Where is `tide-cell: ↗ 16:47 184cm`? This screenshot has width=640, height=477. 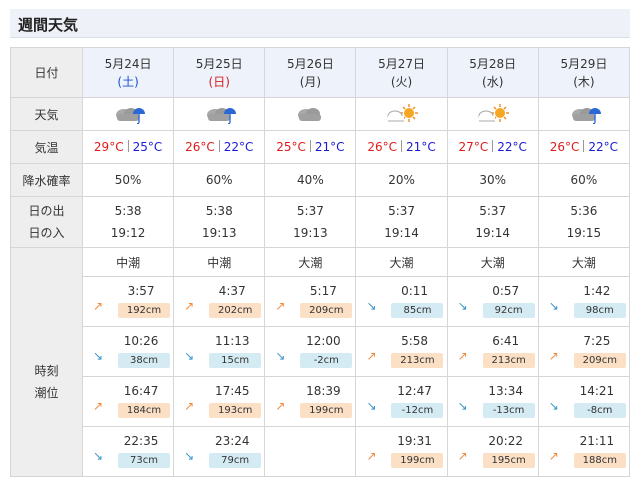
tide-cell: ↗ 16:47 184cm is located at coordinates (128, 401).